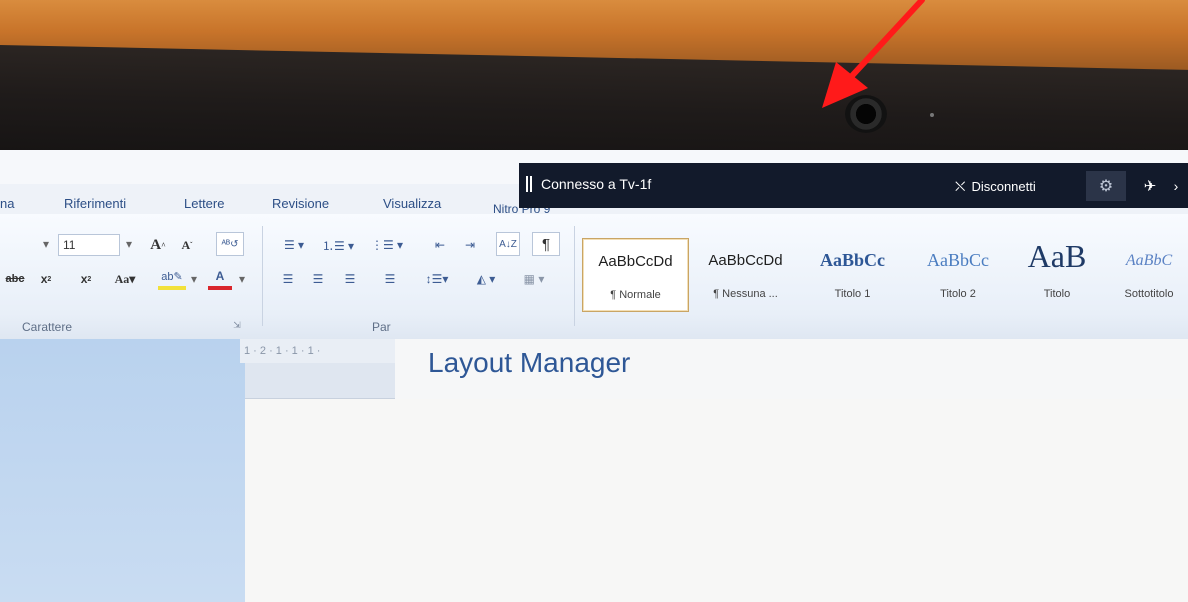 Image resolution: width=1188 pixels, height=602 pixels. Describe the element at coordinates (95, 203) in the screenshot. I see `tab-riferimenti: Riferimenti` at that location.